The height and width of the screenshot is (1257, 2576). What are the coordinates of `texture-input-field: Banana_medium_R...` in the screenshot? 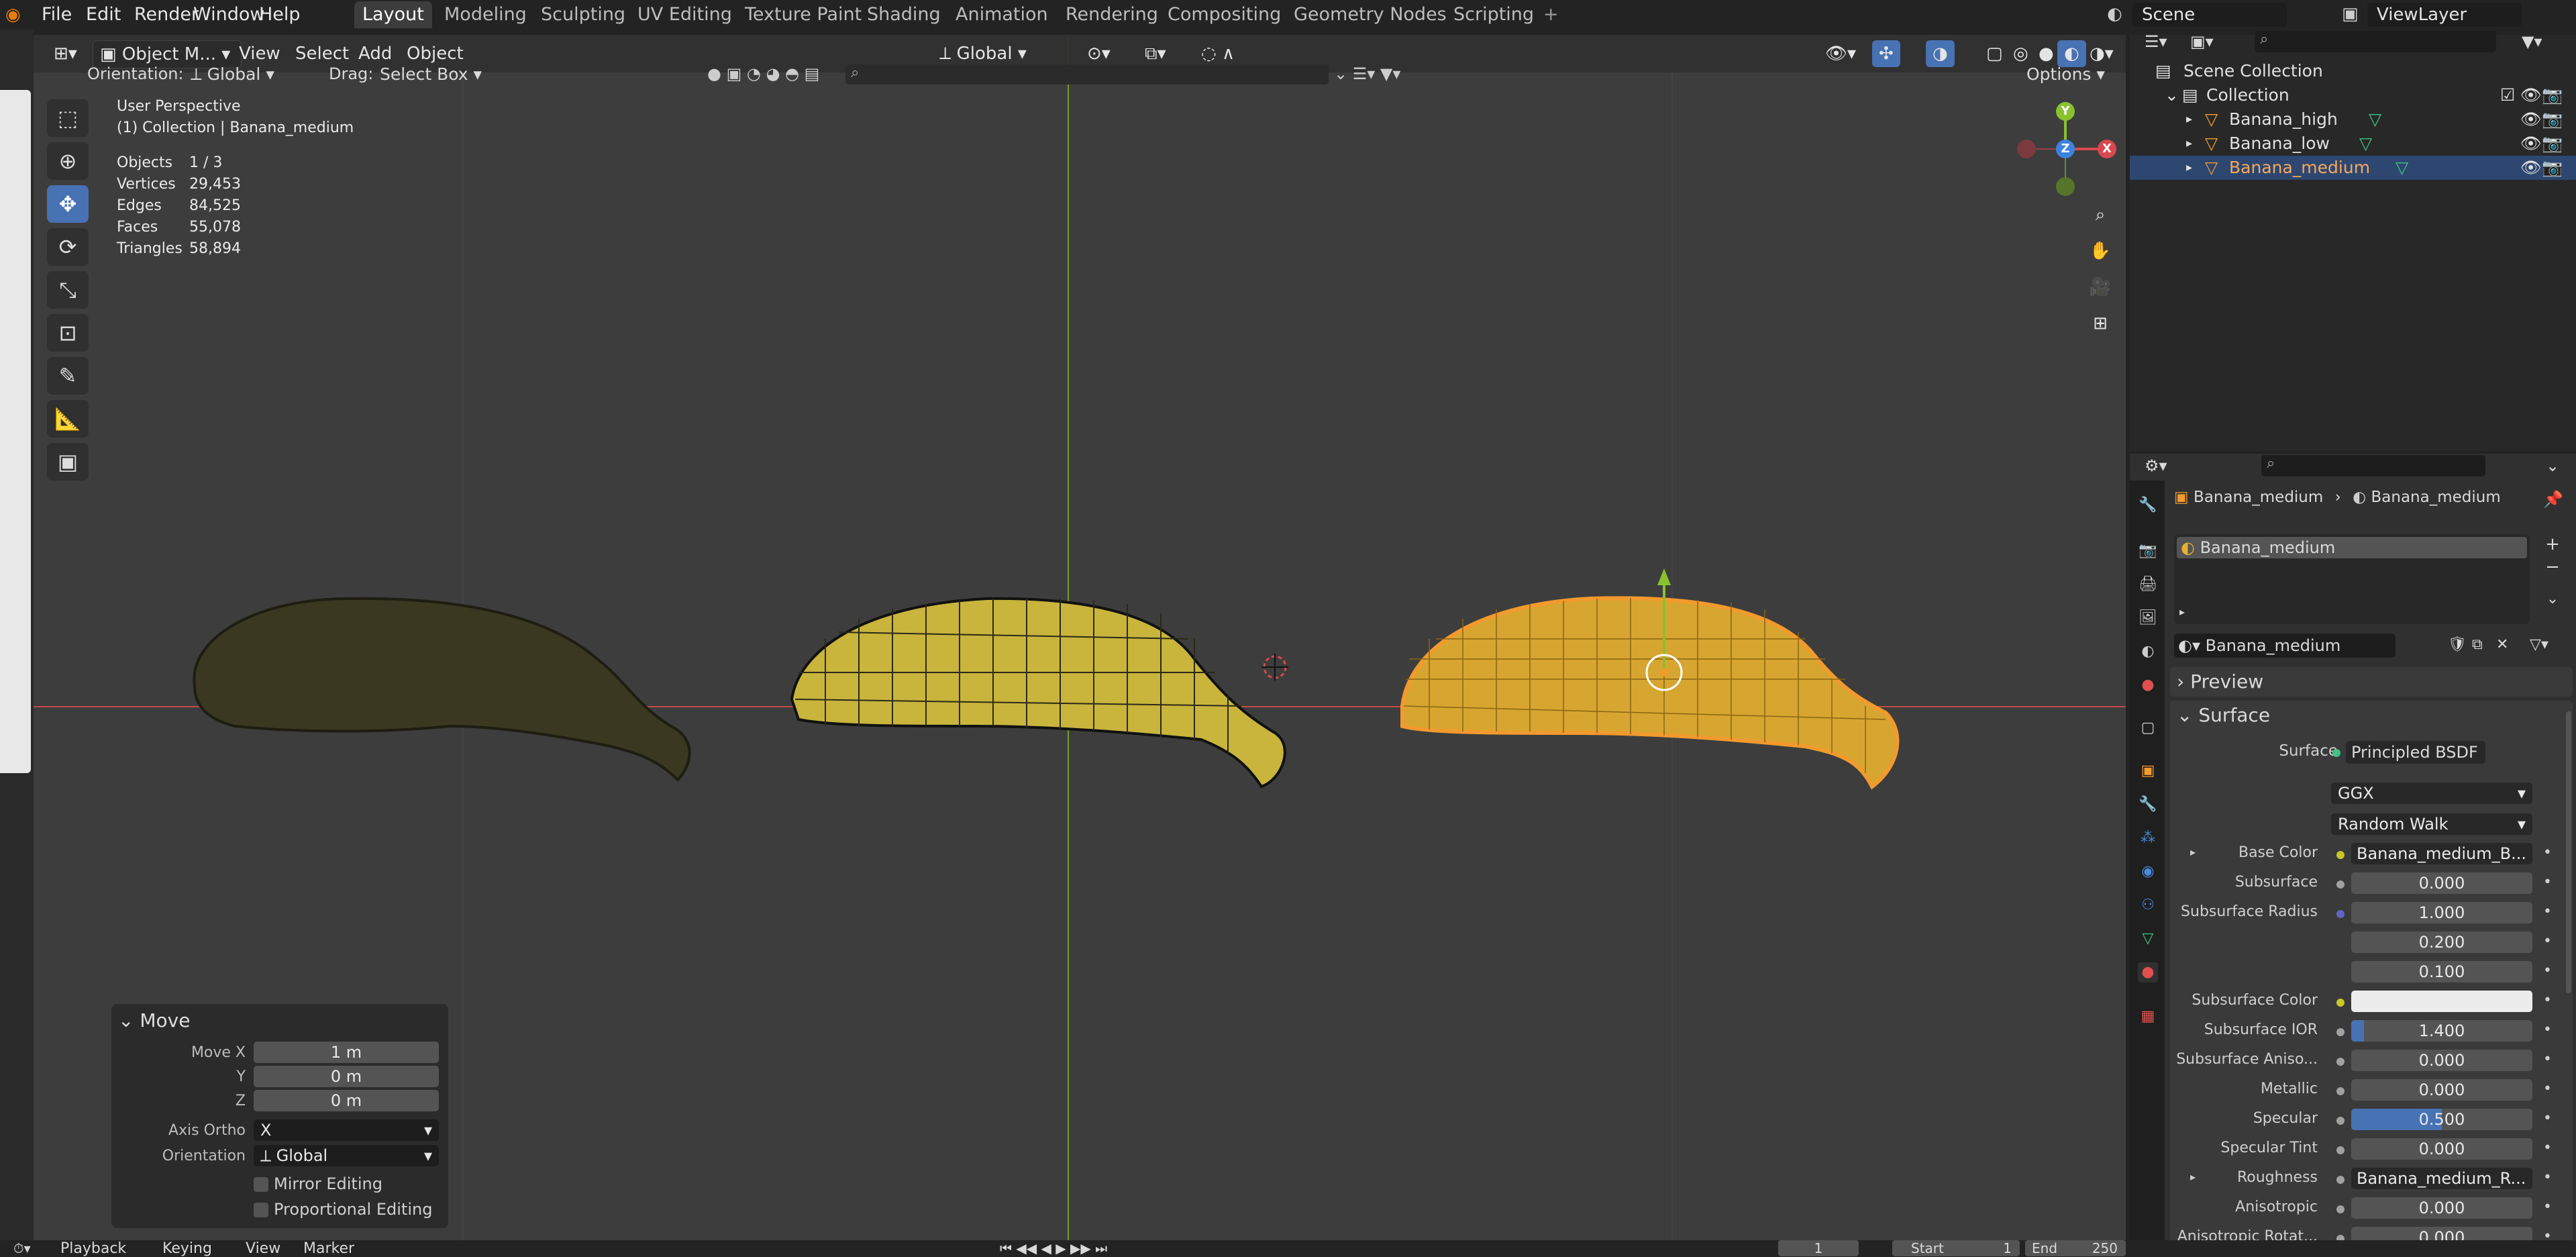 It's located at (2441, 1178).